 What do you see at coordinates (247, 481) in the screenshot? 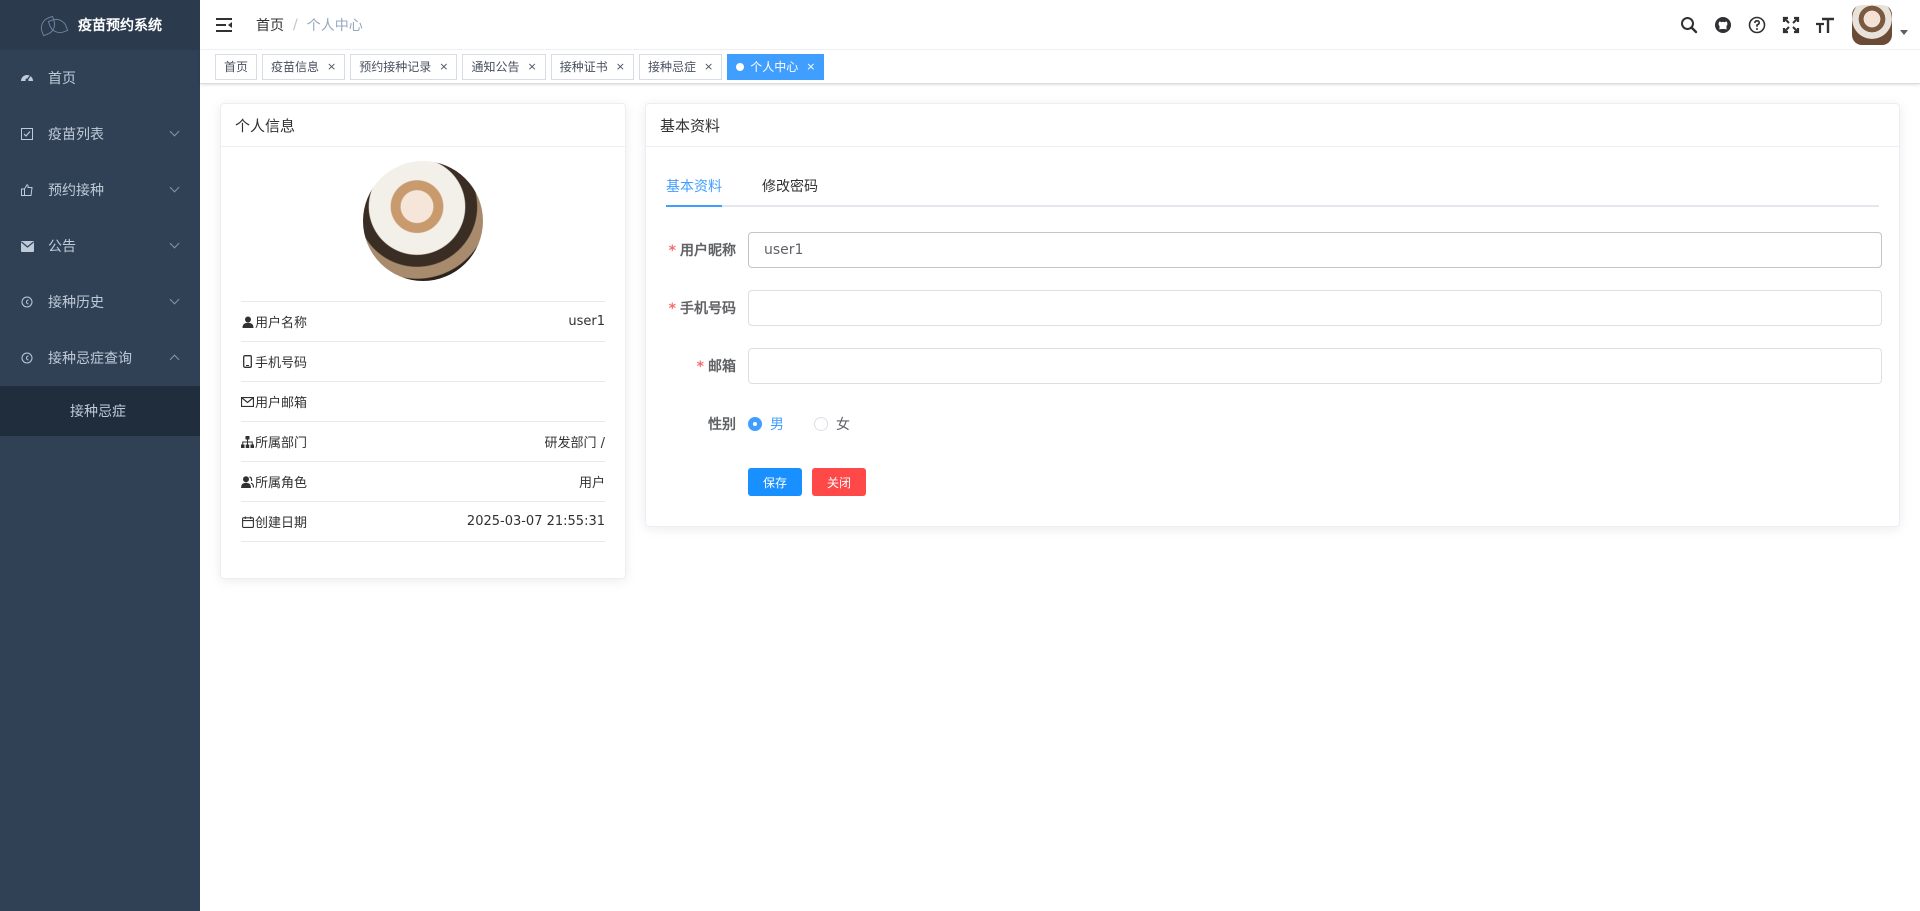
I see `peoples-icon` at bounding box center [247, 481].